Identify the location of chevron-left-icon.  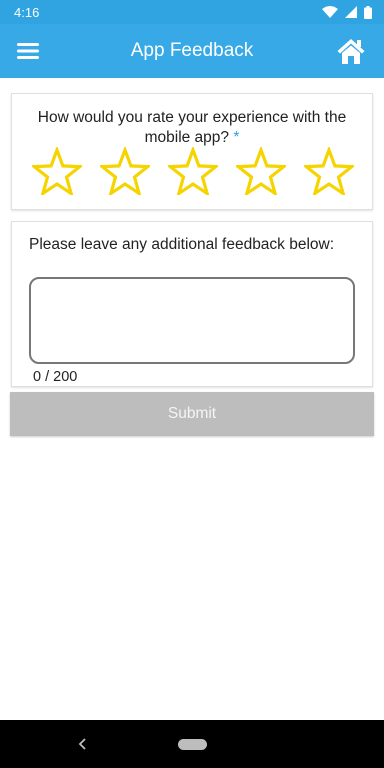
(82, 744).